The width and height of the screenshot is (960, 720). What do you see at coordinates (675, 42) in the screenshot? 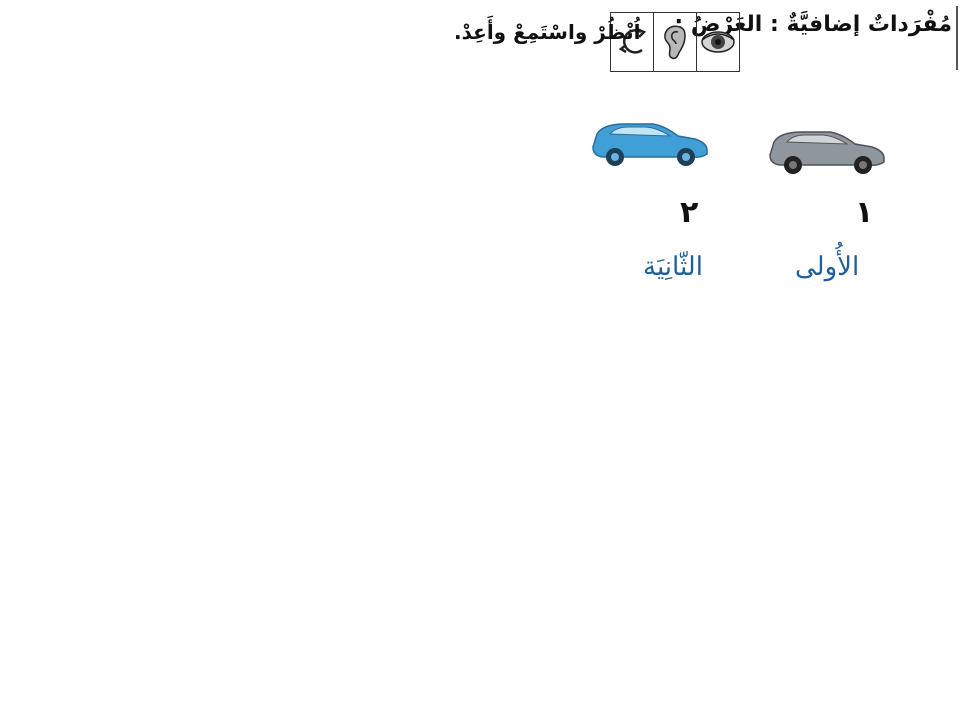
I see `ear-icon` at bounding box center [675, 42].